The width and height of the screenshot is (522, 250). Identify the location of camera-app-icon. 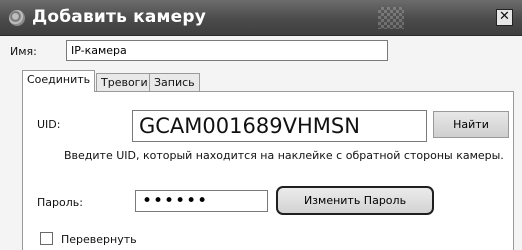
(17, 18).